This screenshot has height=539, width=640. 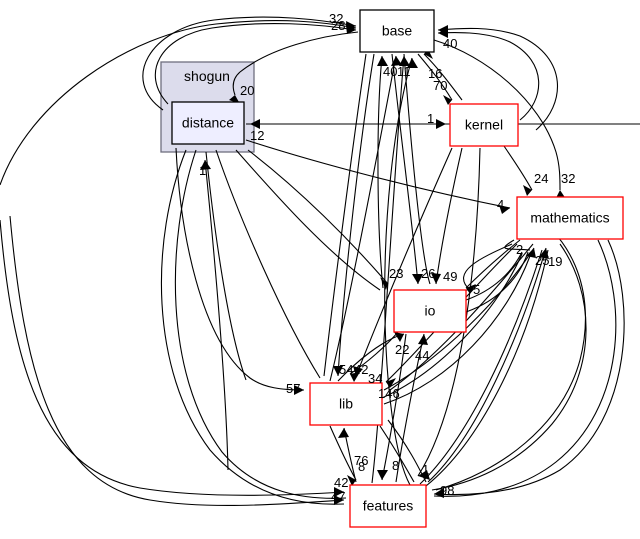 I want to click on edge-label-distance-20: 20, so click(x=247, y=90).